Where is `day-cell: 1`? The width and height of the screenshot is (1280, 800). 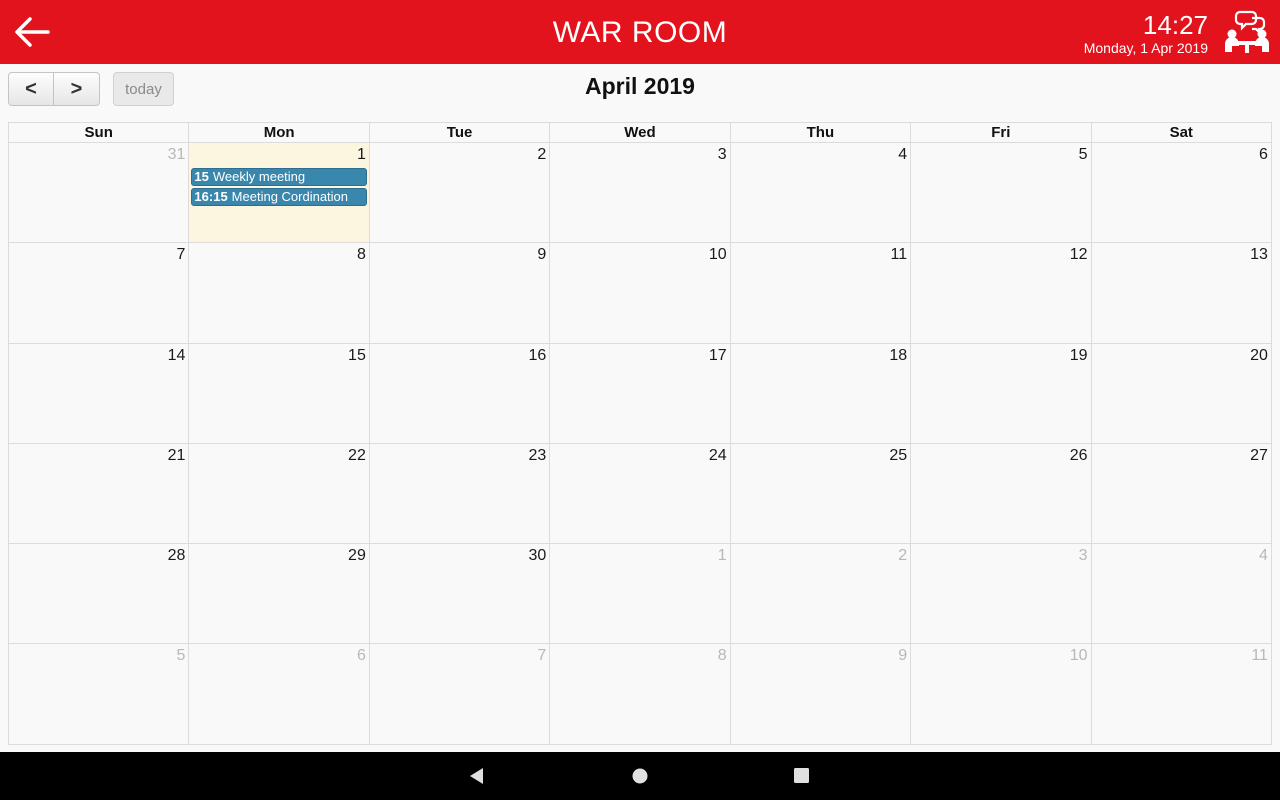 day-cell: 1 is located at coordinates (640, 594).